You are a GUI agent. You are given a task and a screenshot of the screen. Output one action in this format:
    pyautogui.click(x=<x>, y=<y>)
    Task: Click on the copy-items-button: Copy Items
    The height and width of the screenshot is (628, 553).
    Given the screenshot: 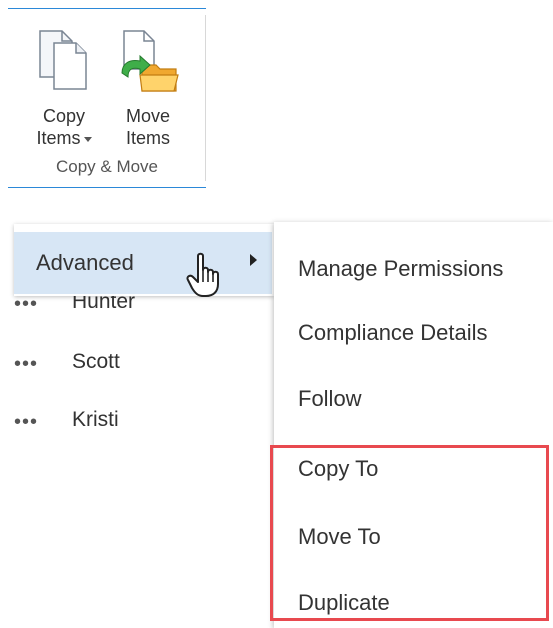 What is the action you would take?
    pyautogui.click(x=64, y=88)
    